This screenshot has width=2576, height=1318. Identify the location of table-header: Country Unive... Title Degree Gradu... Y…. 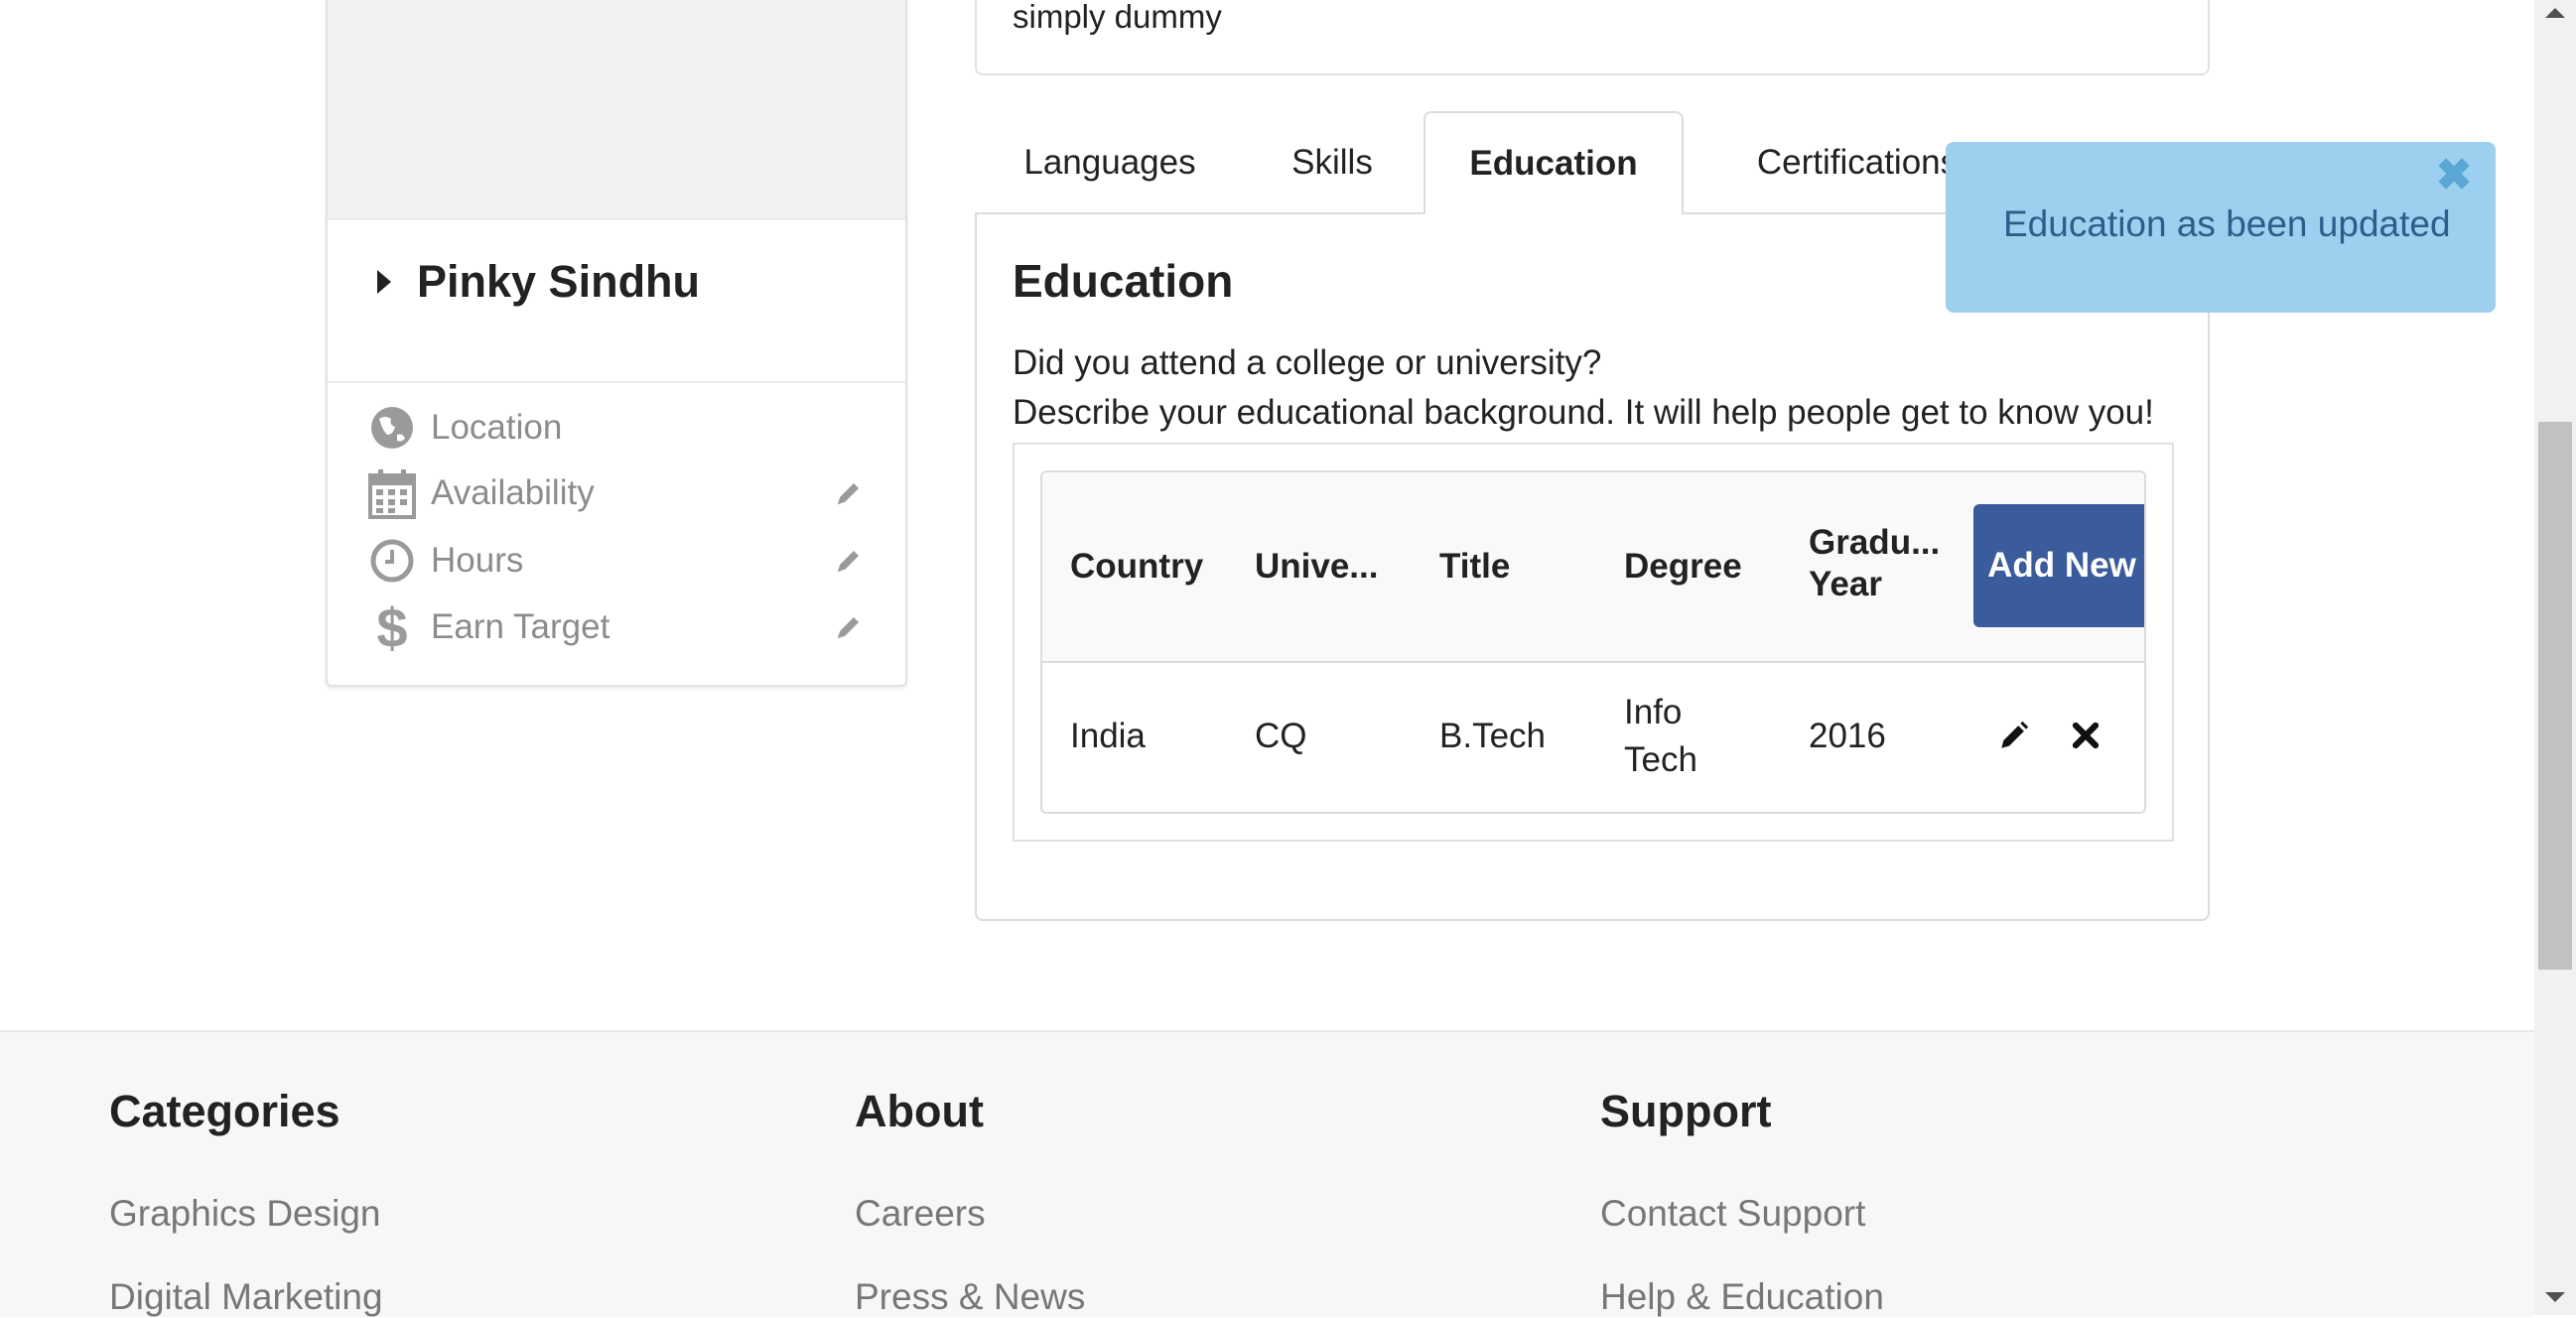
(1593, 567).